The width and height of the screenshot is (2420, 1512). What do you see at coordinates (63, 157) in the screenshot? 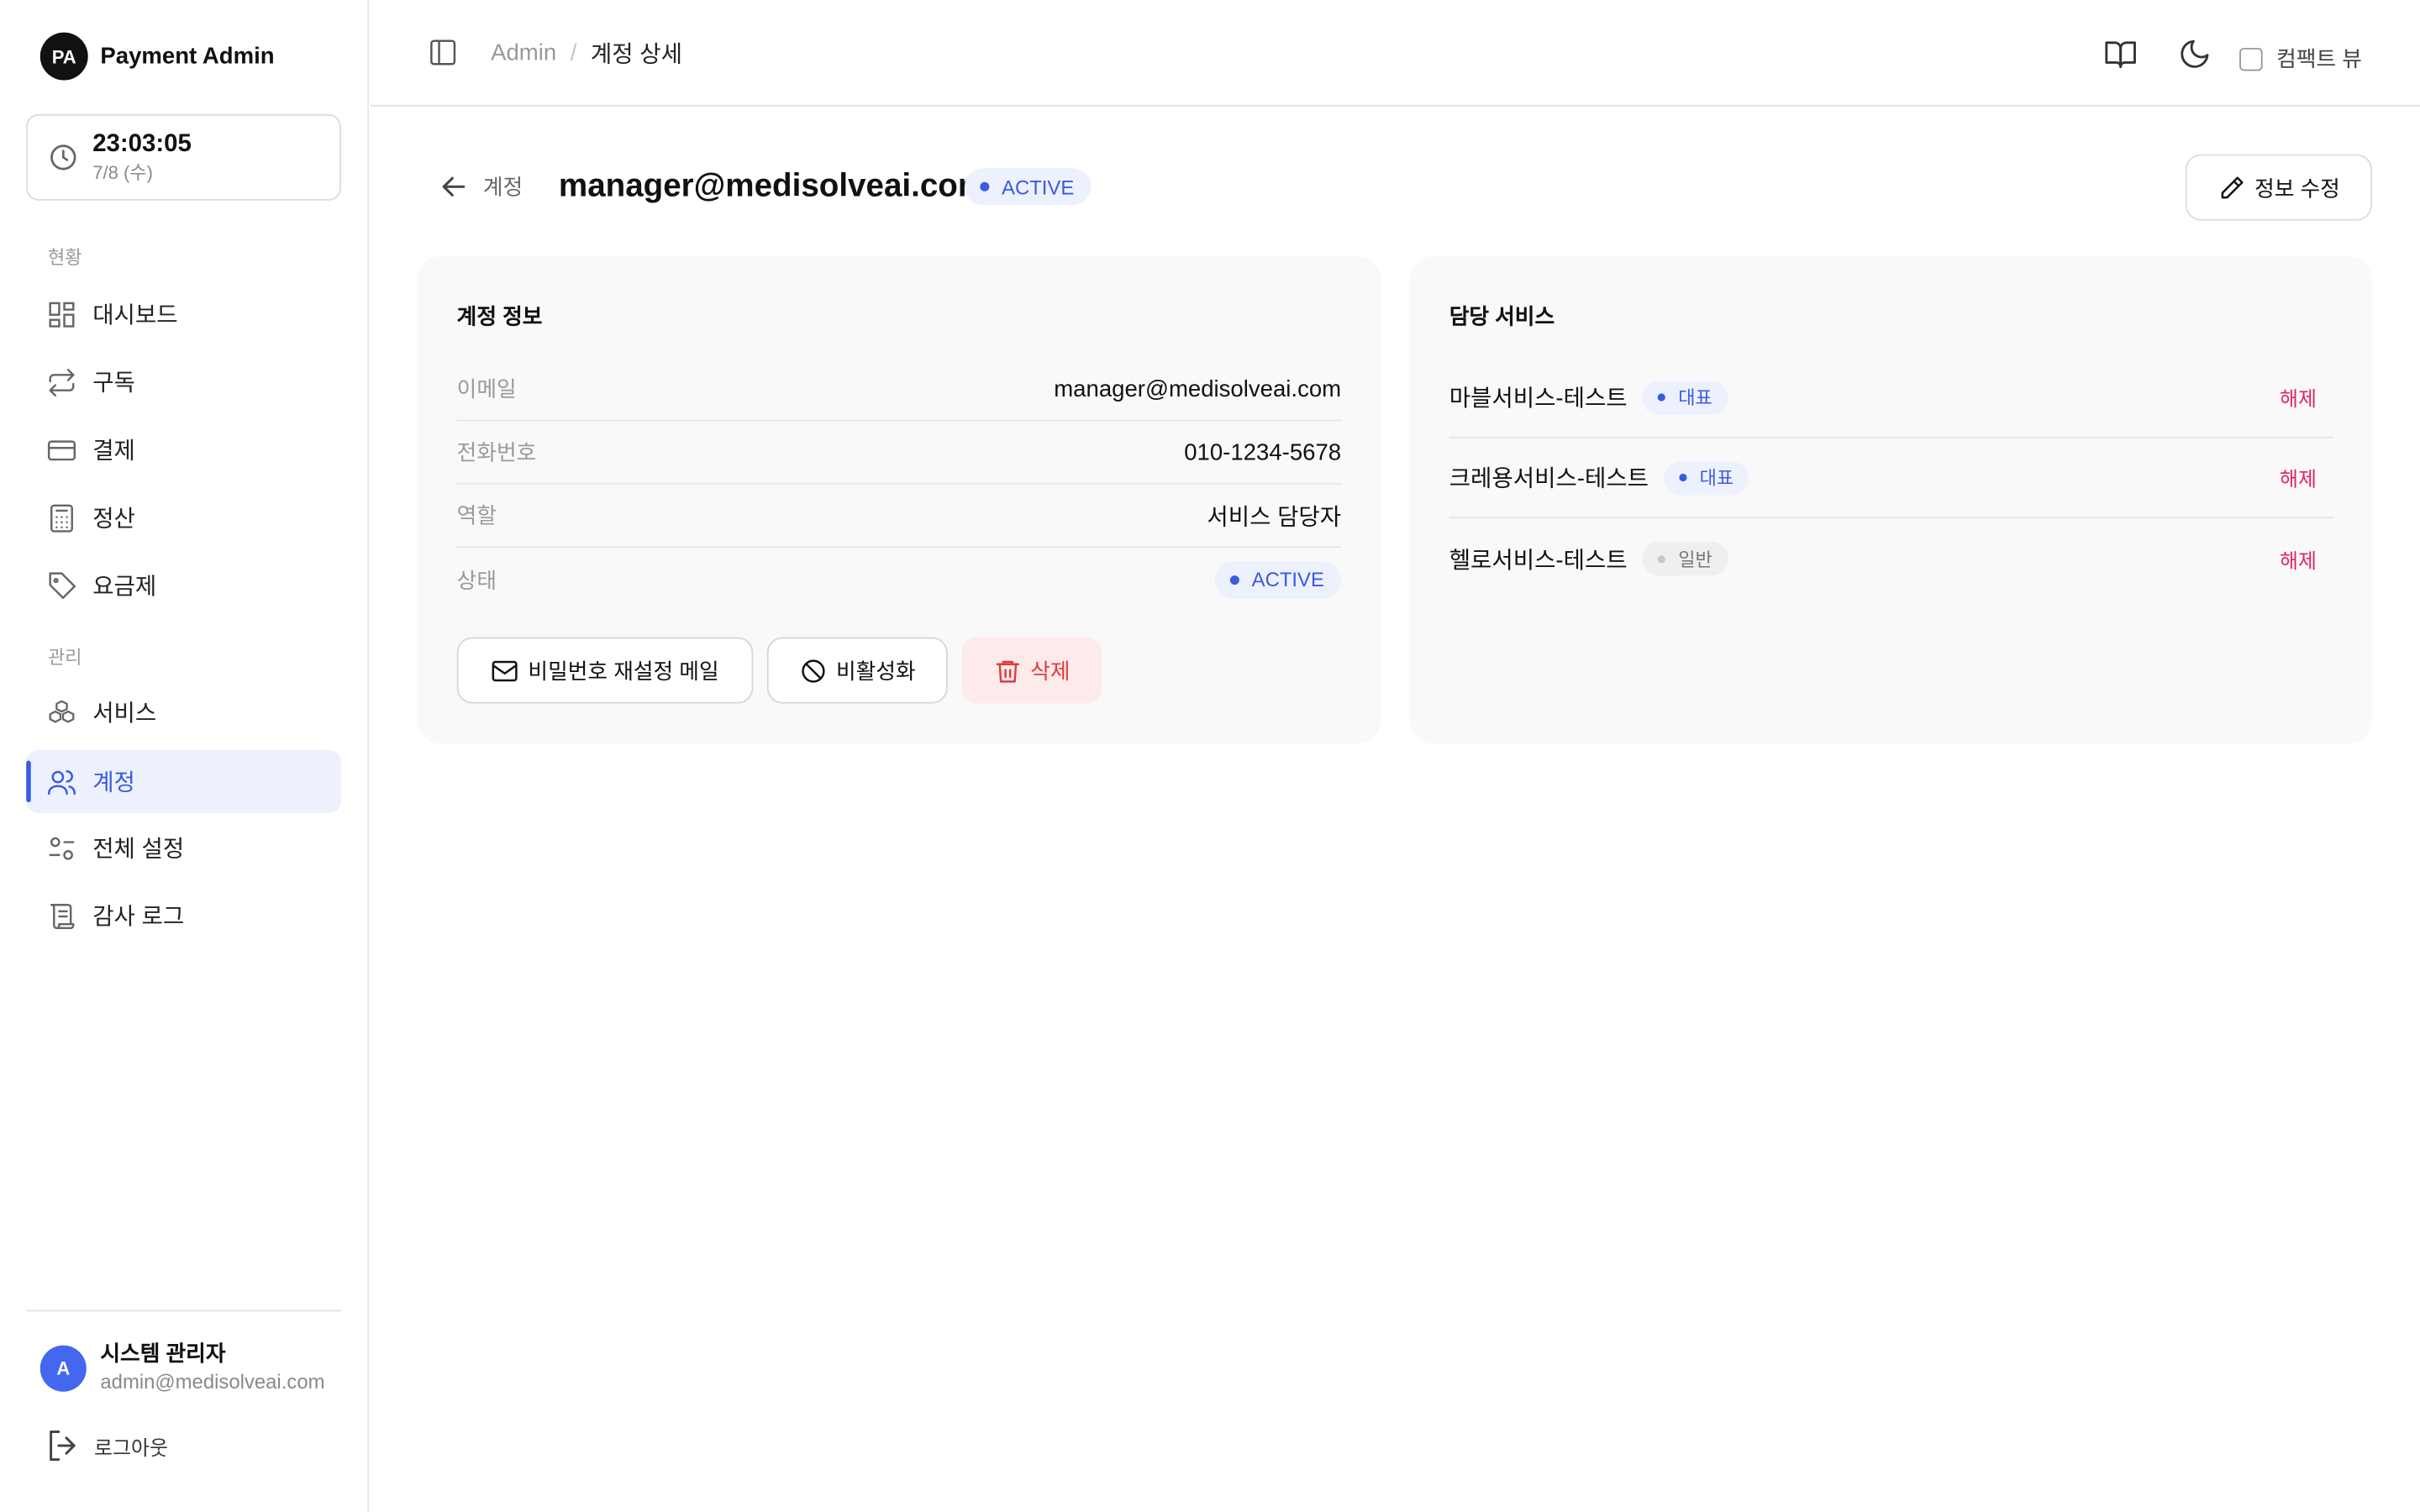
I see `clock-icon` at bounding box center [63, 157].